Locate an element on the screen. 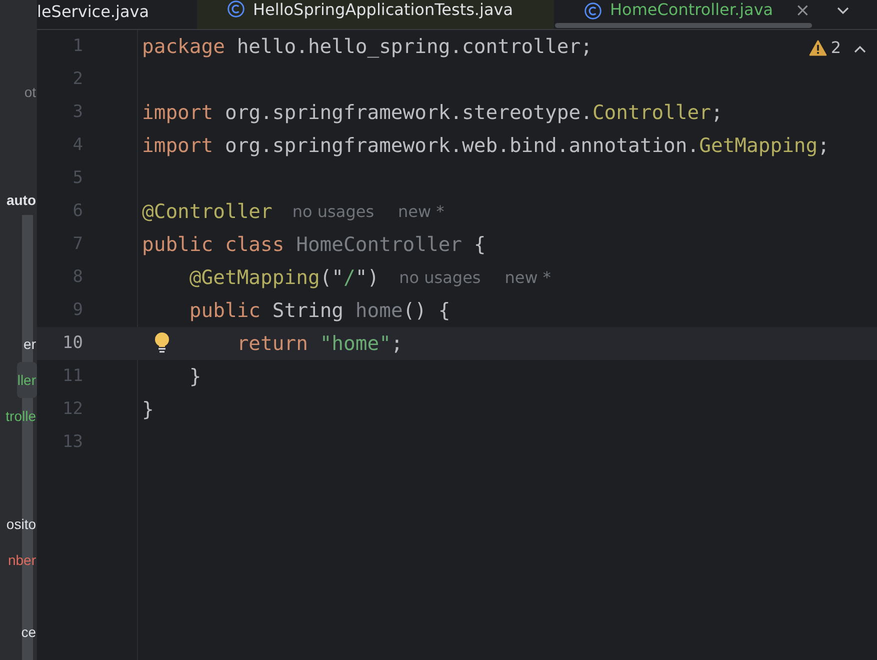 The width and height of the screenshot is (877, 660). warning-icon is located at coordinates (817, 48).